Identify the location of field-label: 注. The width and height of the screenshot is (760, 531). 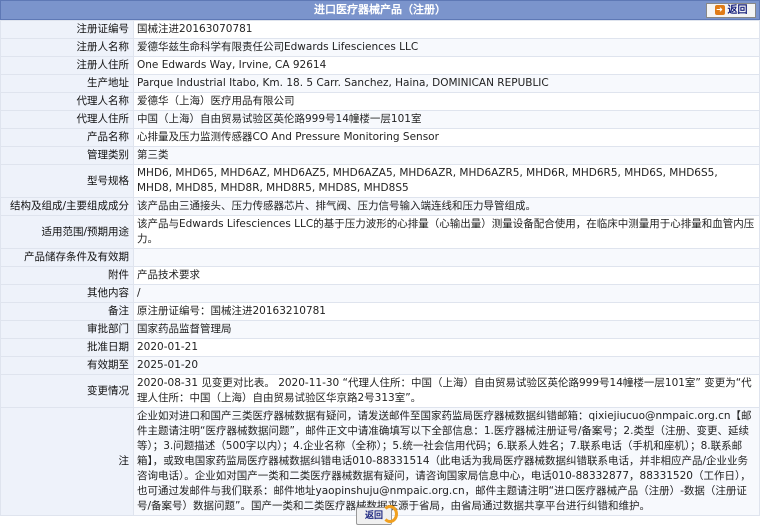
(67, 461).